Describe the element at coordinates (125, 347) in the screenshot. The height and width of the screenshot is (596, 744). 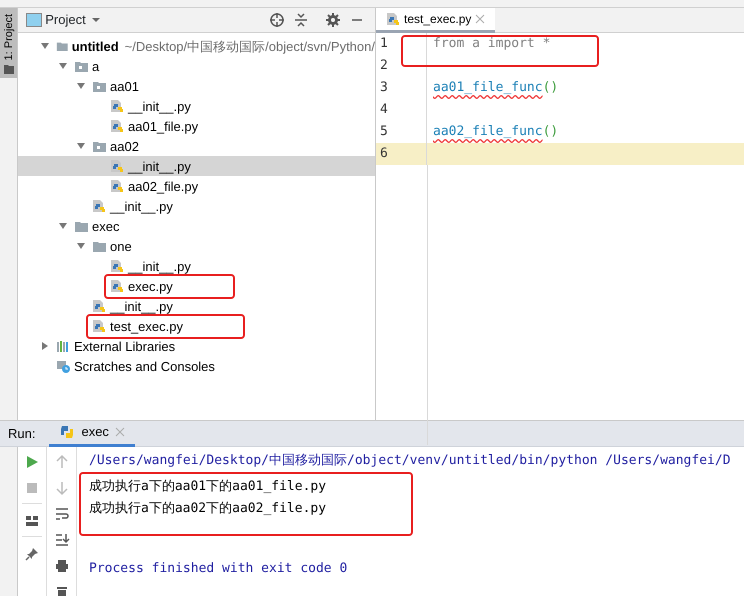
I see `tree-item-label: External Libraries` at that location.